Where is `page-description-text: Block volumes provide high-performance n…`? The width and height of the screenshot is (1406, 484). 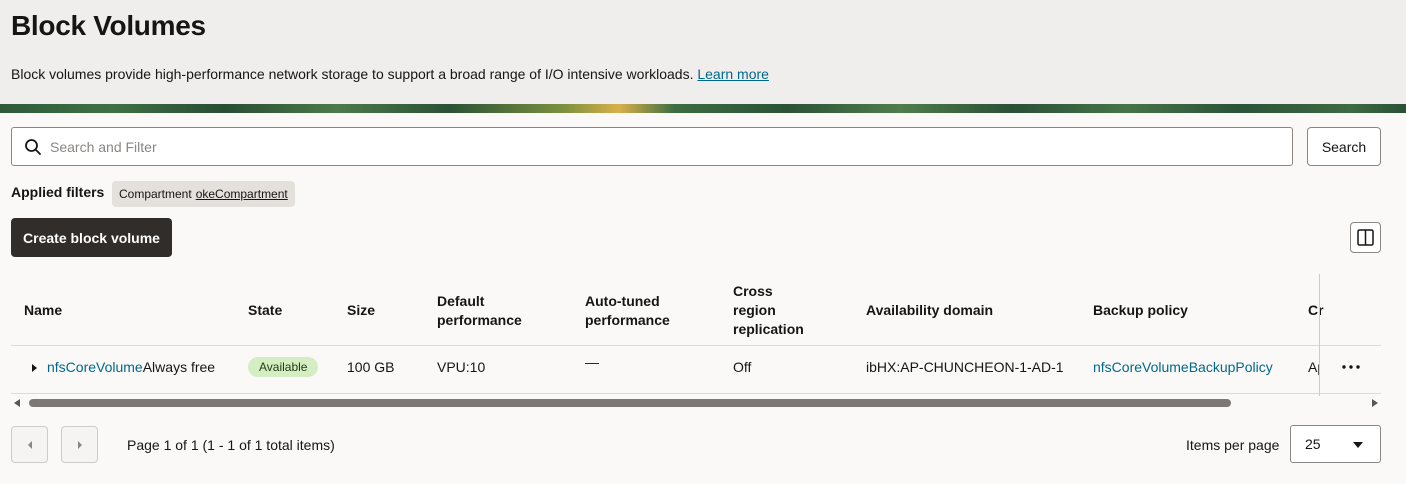 page-description-text: Block volumes provide high-performance n… is located at coordinates (352, 74).